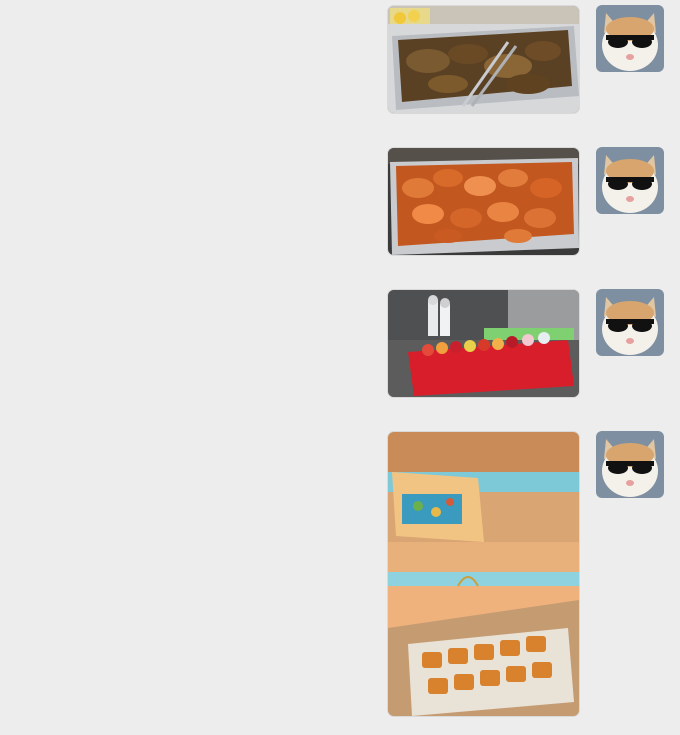 The width and height of the screenshot is (680, 735). I want to click on message-image-fruit-stand, so click(483, 343).